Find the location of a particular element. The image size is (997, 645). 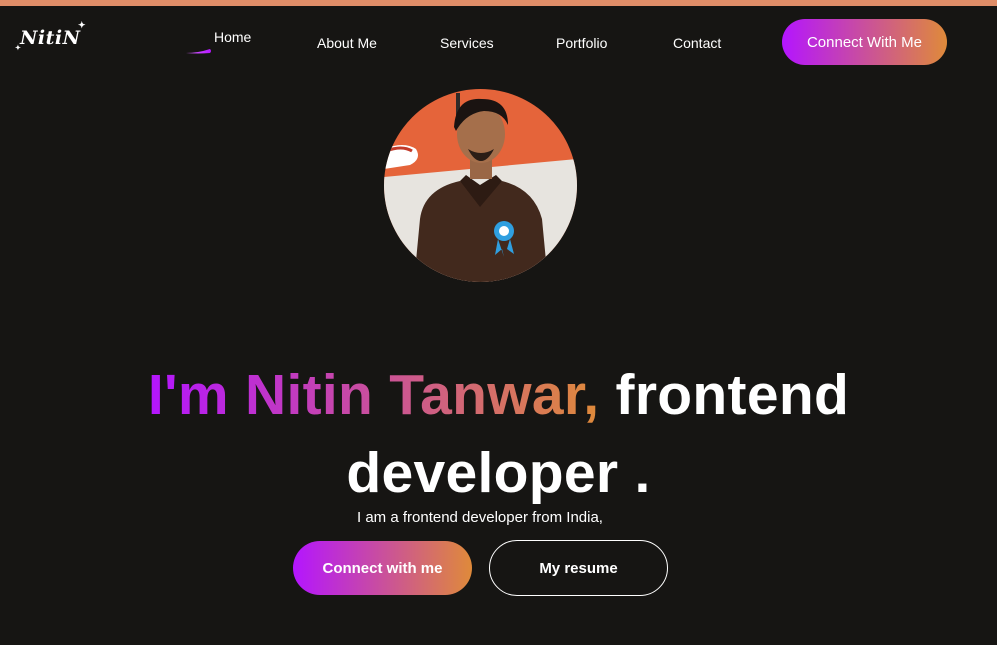

profile-photo is located at coordinates (480, 185).